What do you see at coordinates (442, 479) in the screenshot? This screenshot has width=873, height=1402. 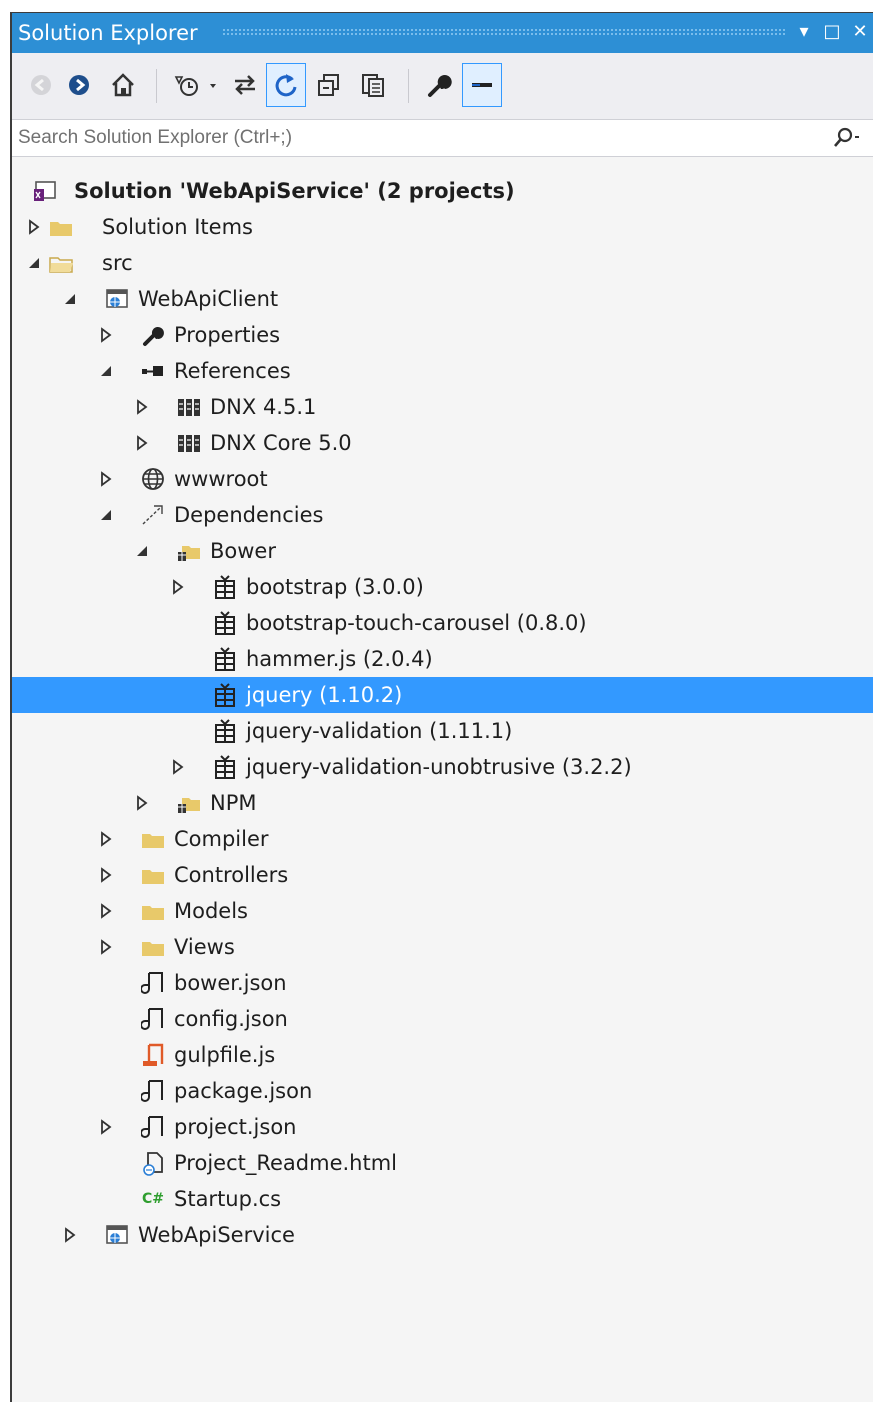 I see `tree-item: wwwroot` at bounding box center [442, 479].